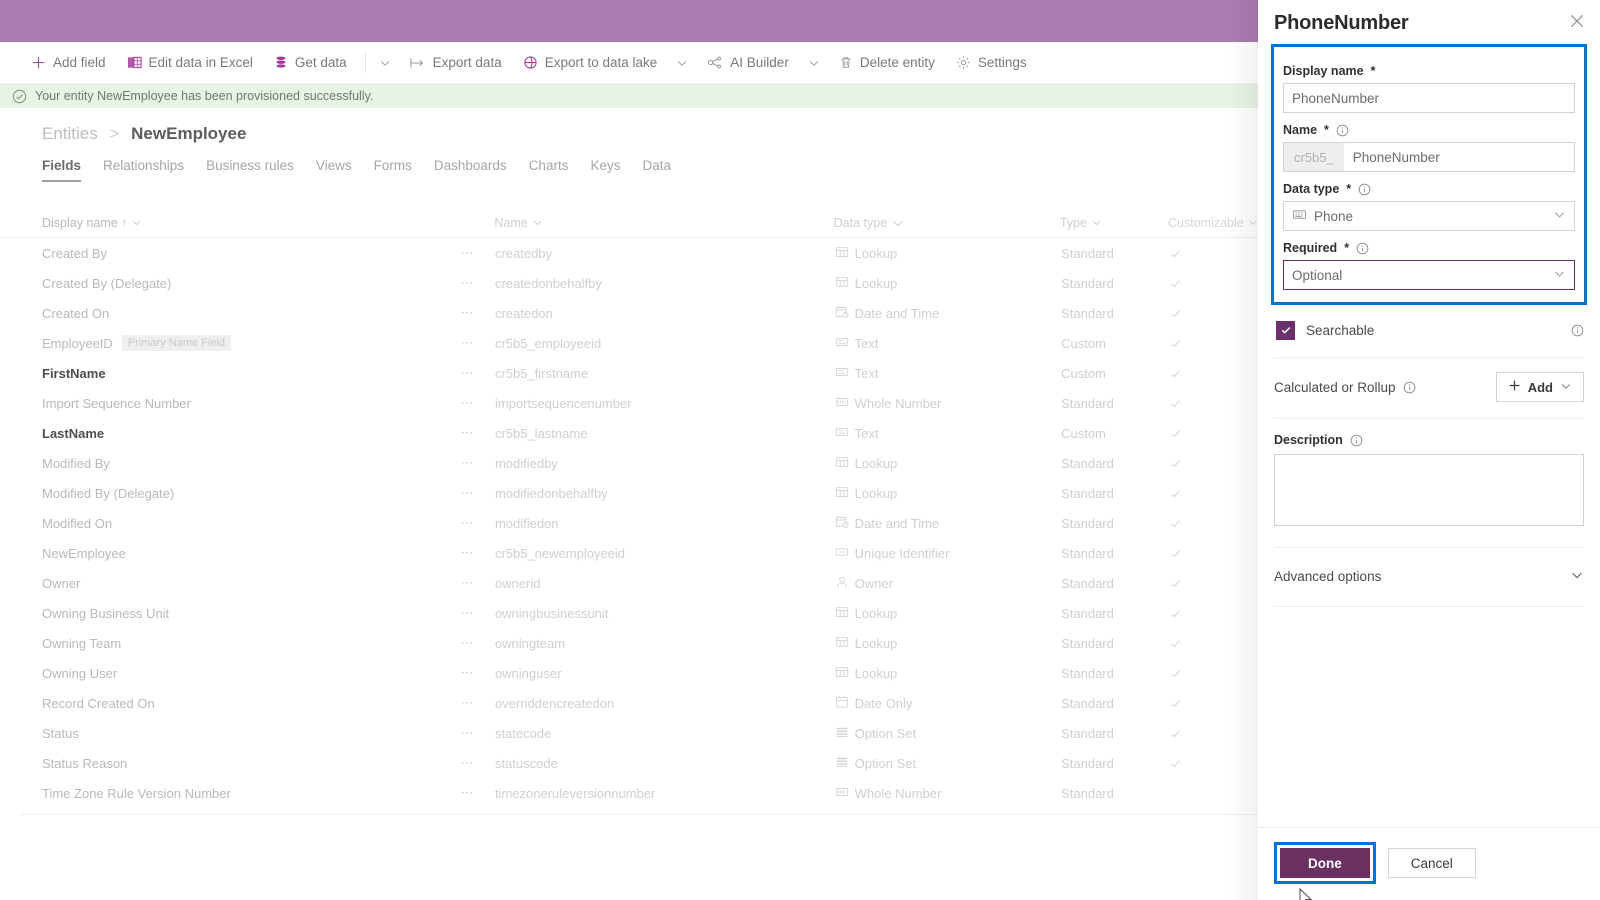  What do you see at coordinates (1577, 23) in the screenshot?
I see `close-icon` at bounding box center [1577, 23].